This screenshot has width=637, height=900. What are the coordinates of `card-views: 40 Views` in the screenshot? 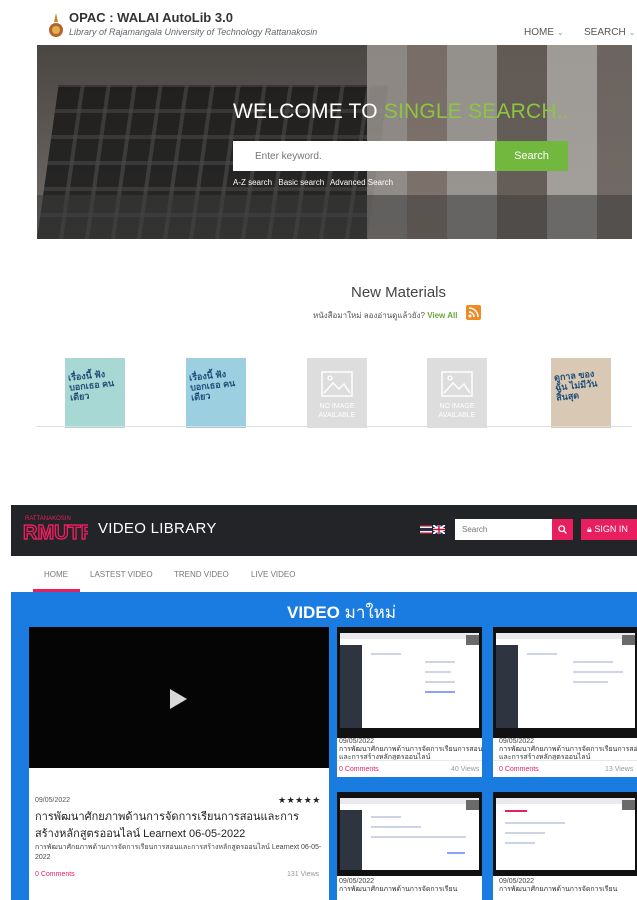 It's located at (465, 769).